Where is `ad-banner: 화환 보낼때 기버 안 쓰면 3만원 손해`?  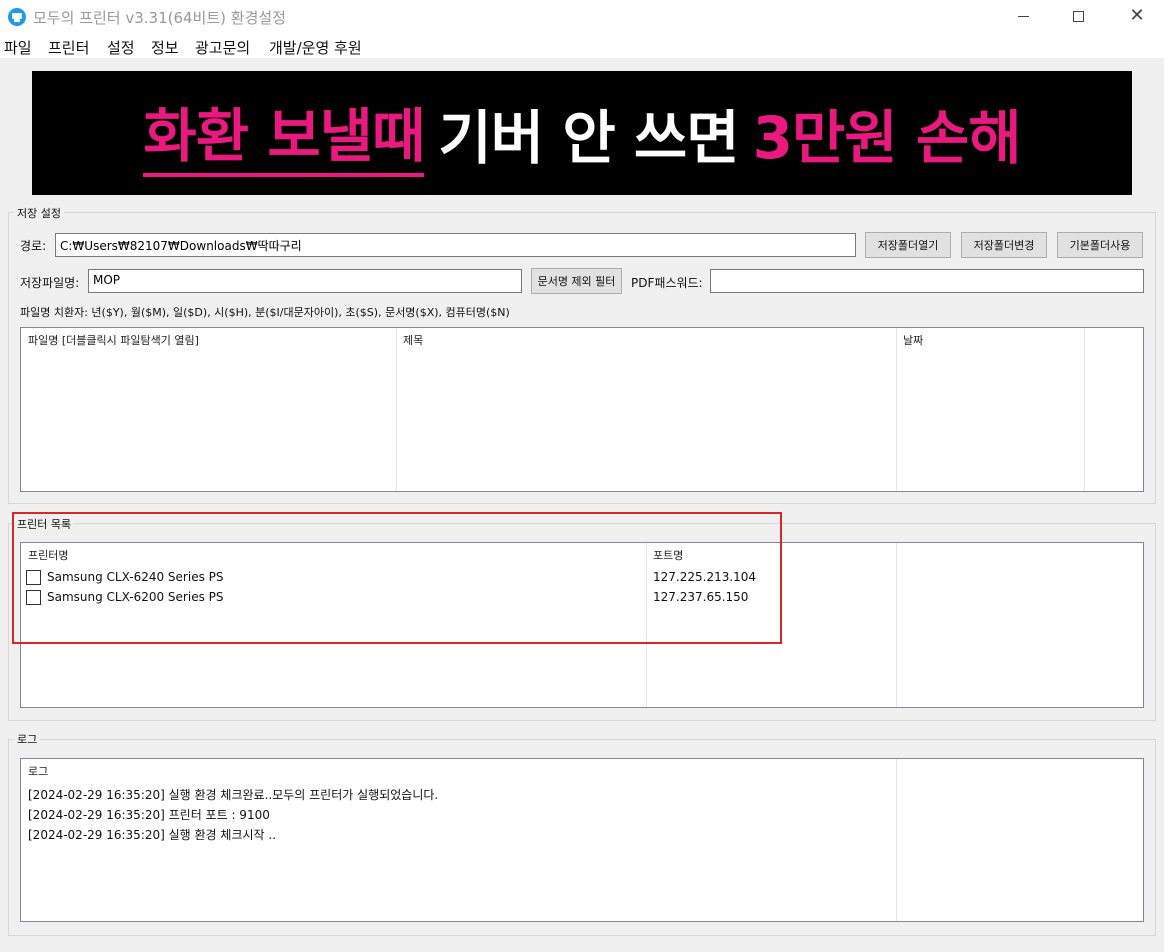
ad-banner: 화환 보낼때 기버 안 쓰면 3만원 손해 is located at coordinates (582, 133).